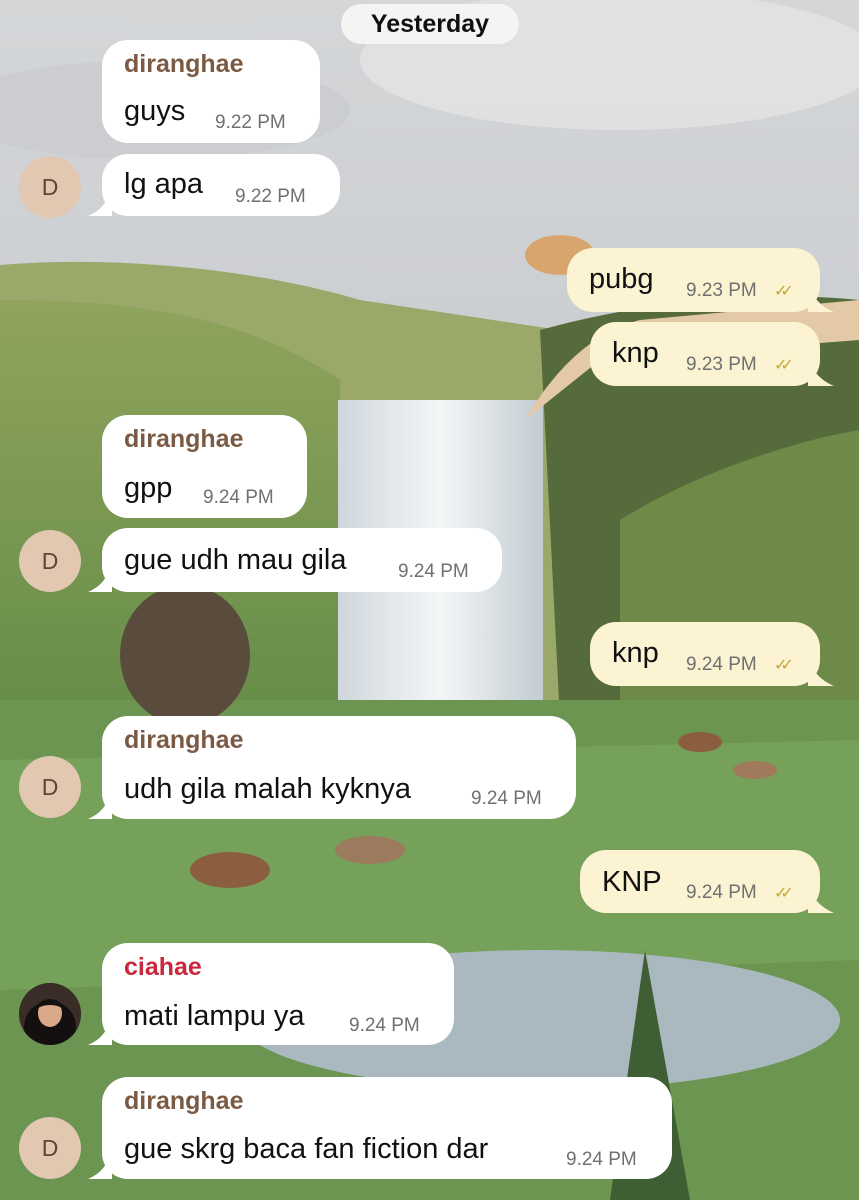 The height and width of the screenshot is (1200, 859). I want to click on message-text: gue skrg baca fan fiction dar, so click(306, 1149).